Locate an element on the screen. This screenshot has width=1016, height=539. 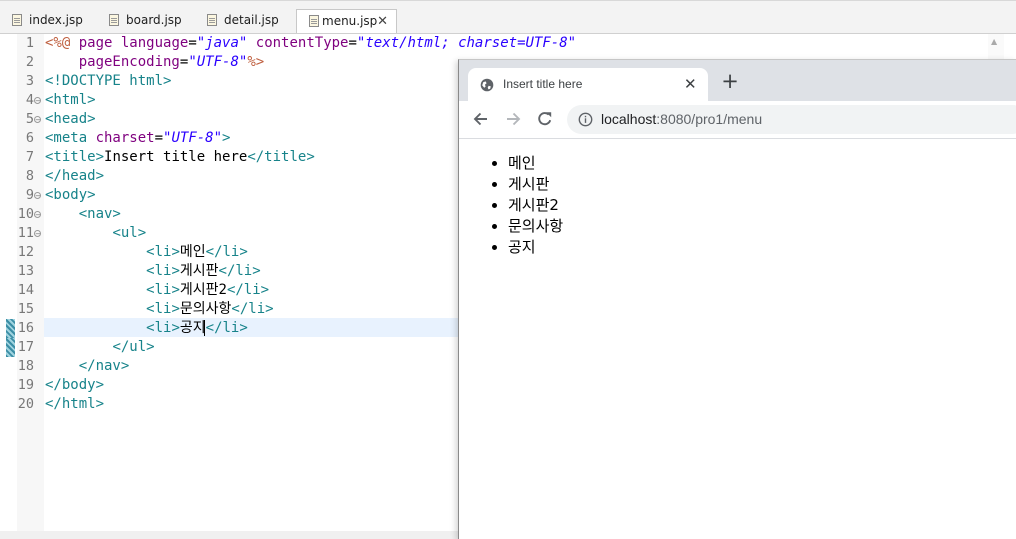
code-tag: </html> is located at coordinates (75, 404).